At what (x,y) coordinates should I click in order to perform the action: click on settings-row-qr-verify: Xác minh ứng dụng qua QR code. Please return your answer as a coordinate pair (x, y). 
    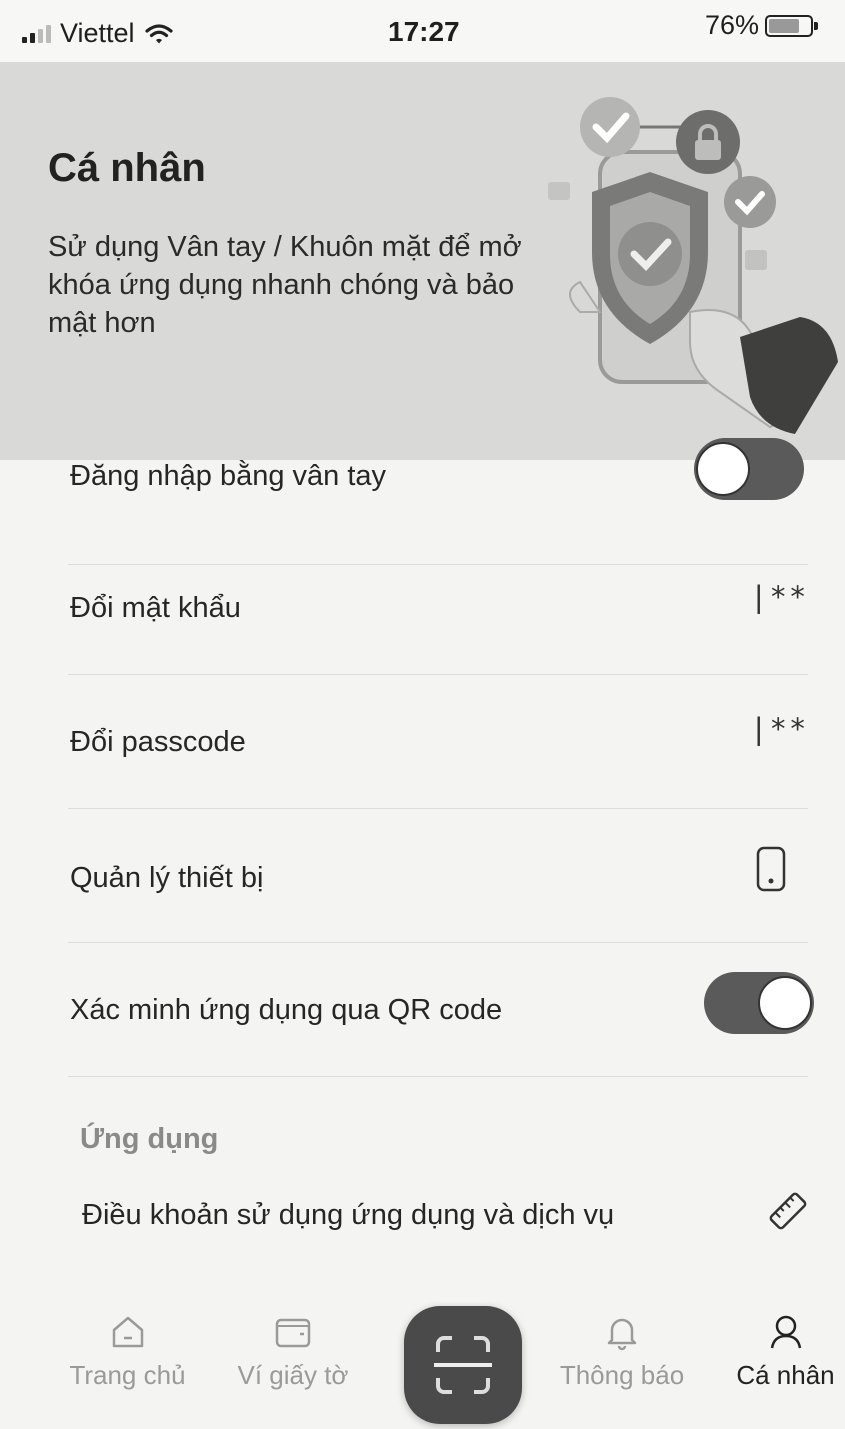
    Looking at the image, I should click on (441, 1009).